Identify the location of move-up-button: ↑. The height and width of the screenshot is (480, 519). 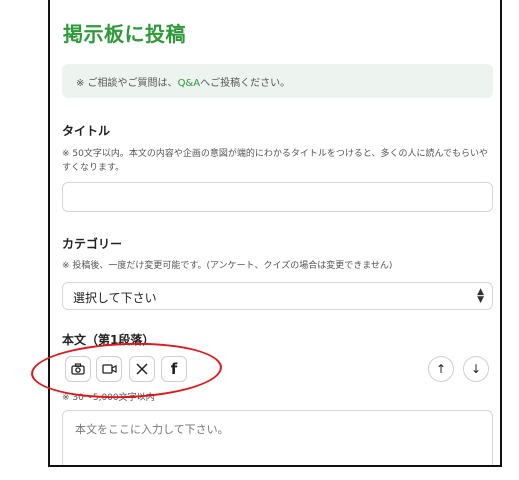
(441, 369).